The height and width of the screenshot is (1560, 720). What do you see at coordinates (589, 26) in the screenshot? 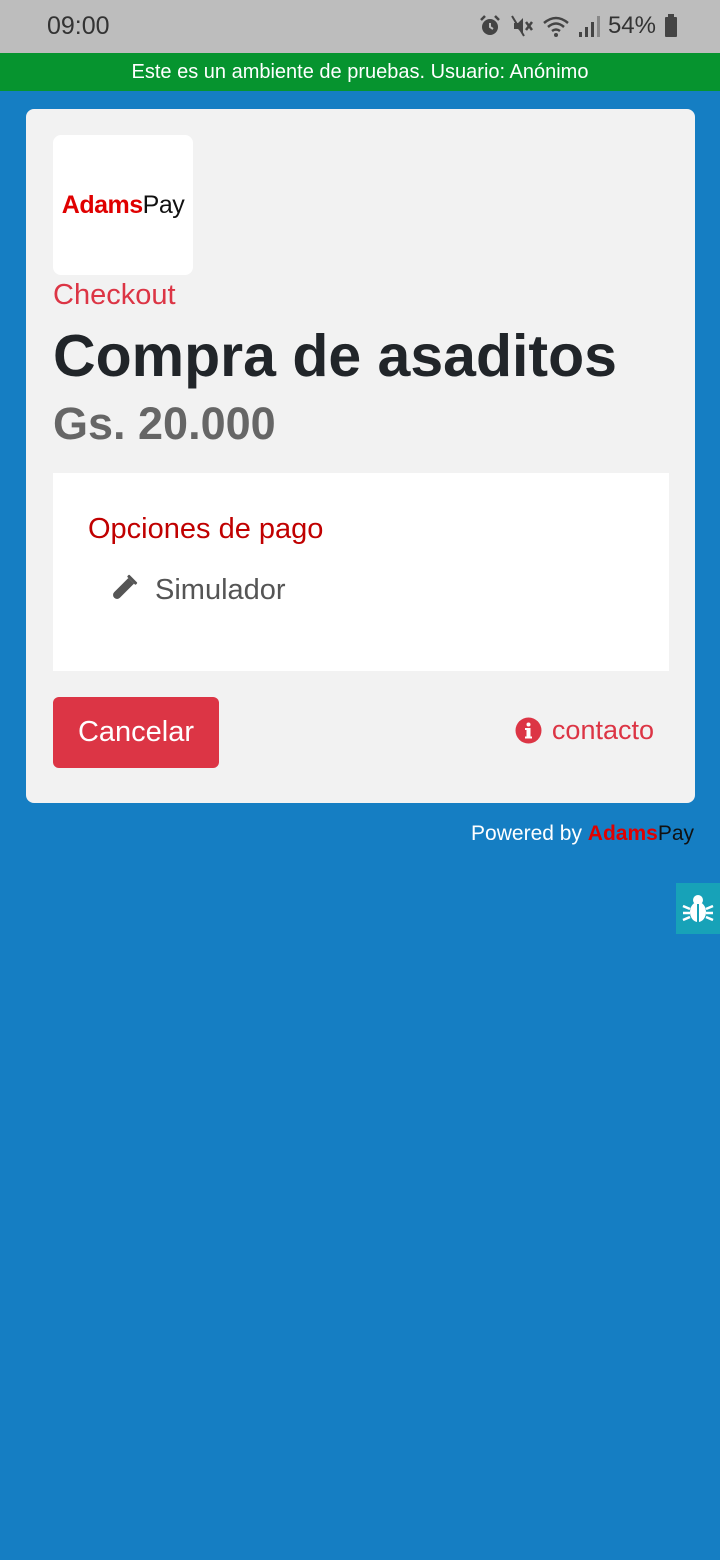
I see `signal-icon` at bounding box center [589, 26].